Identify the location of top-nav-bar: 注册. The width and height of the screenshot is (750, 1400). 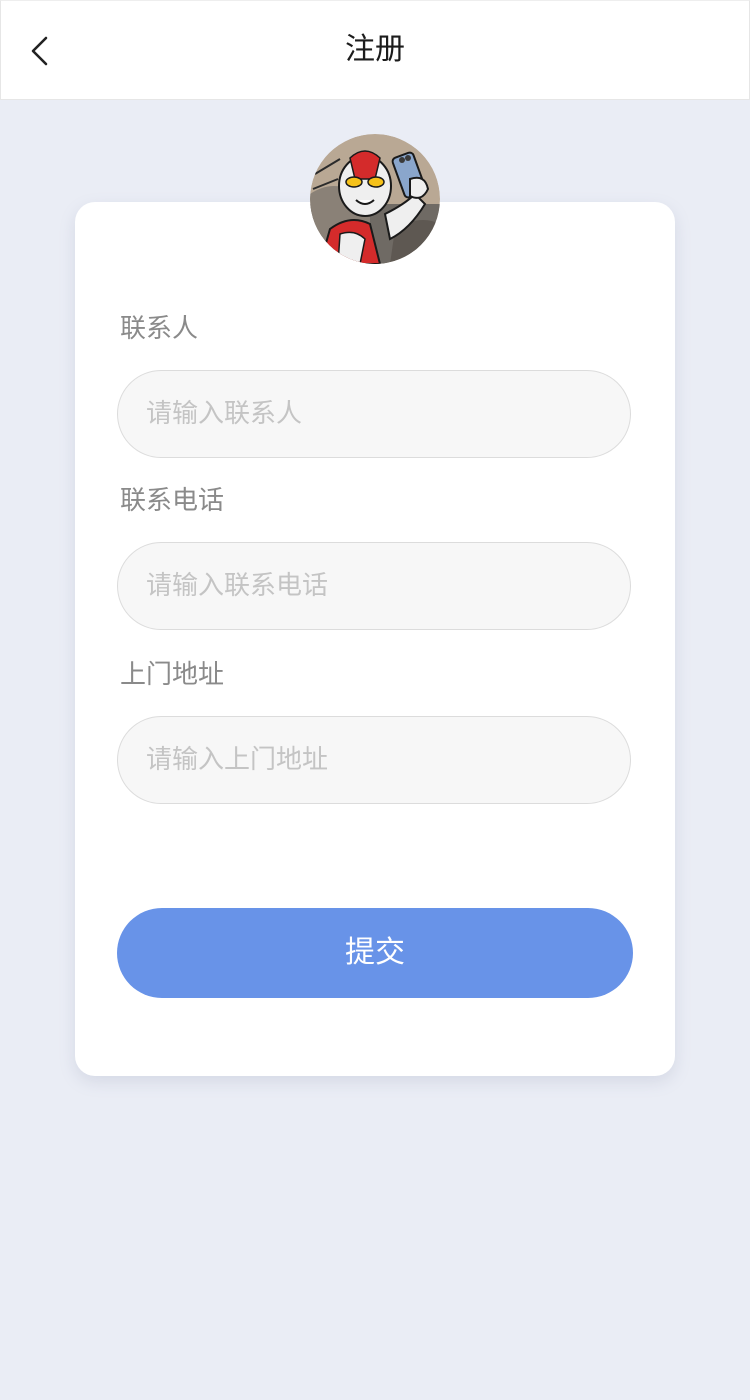
(375, 50).